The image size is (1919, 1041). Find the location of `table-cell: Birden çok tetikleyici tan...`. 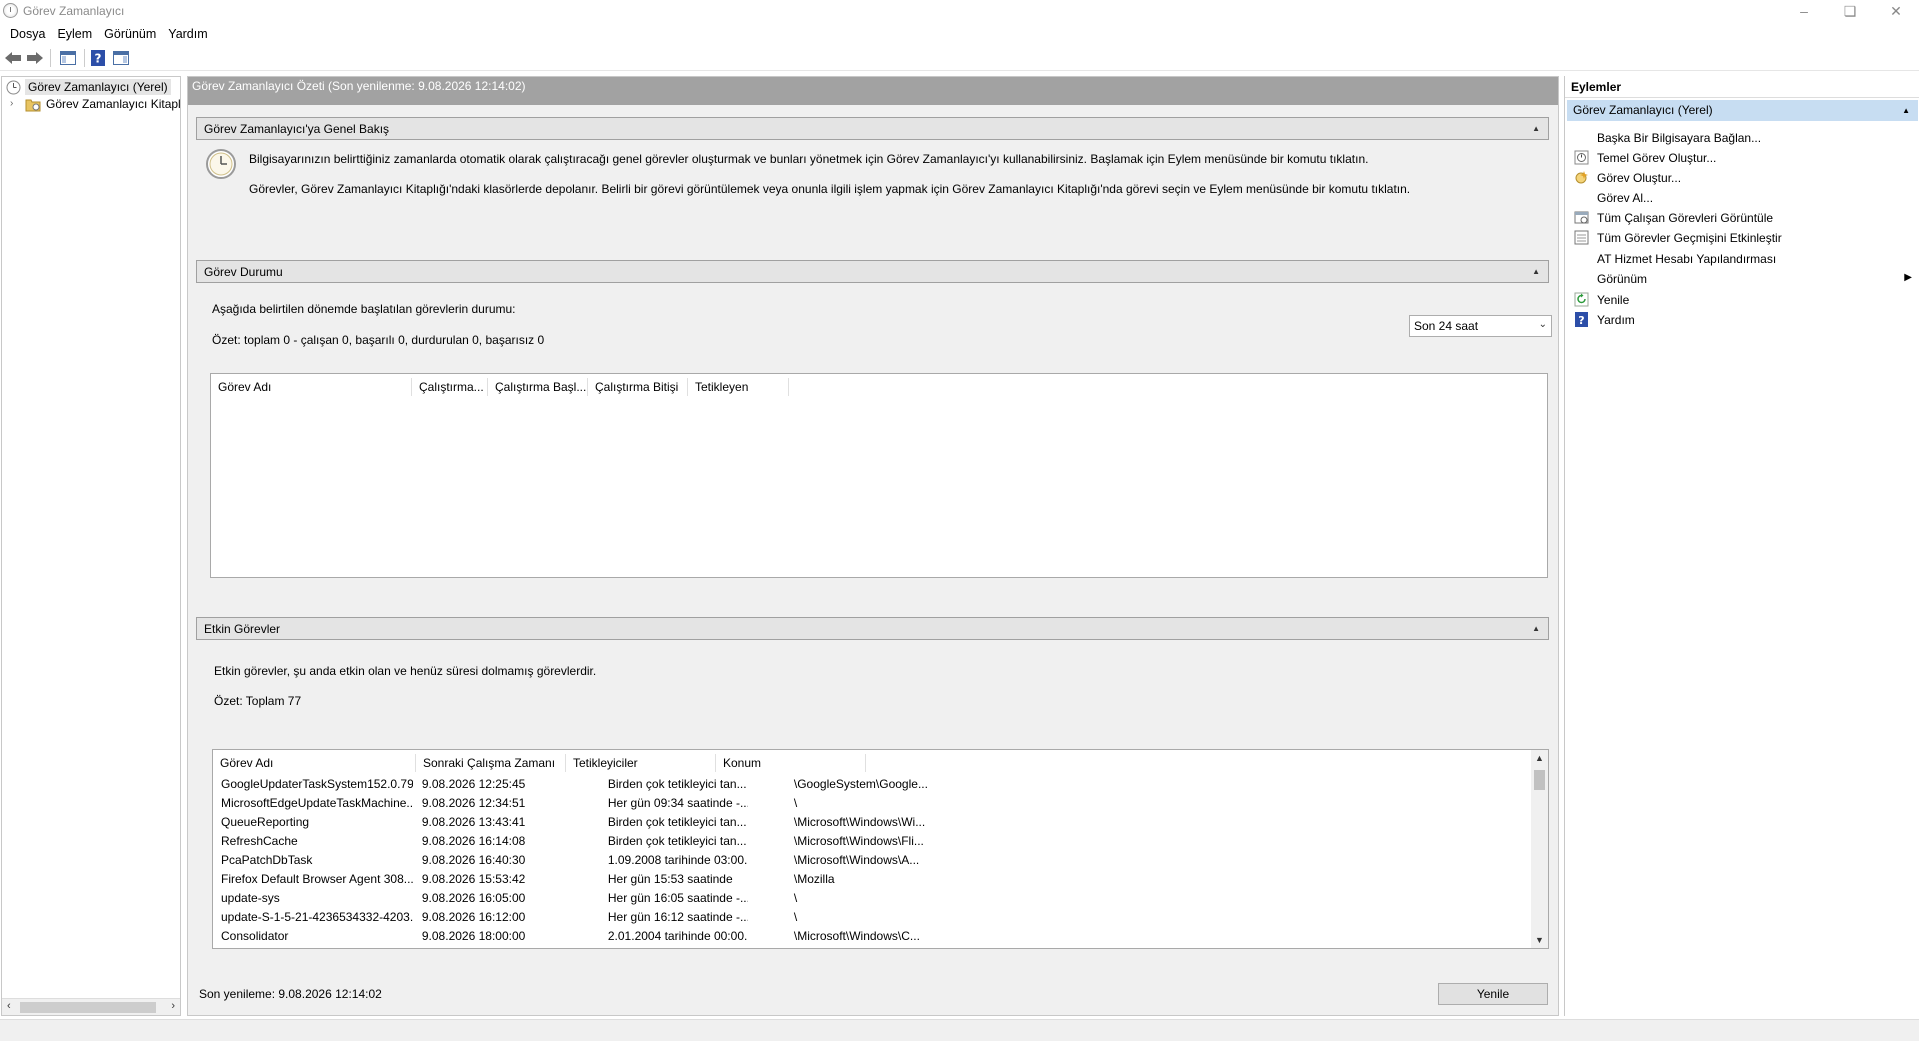

table-cell: Birden çok tetikleyici tan... is located at coordinates (677, 822).